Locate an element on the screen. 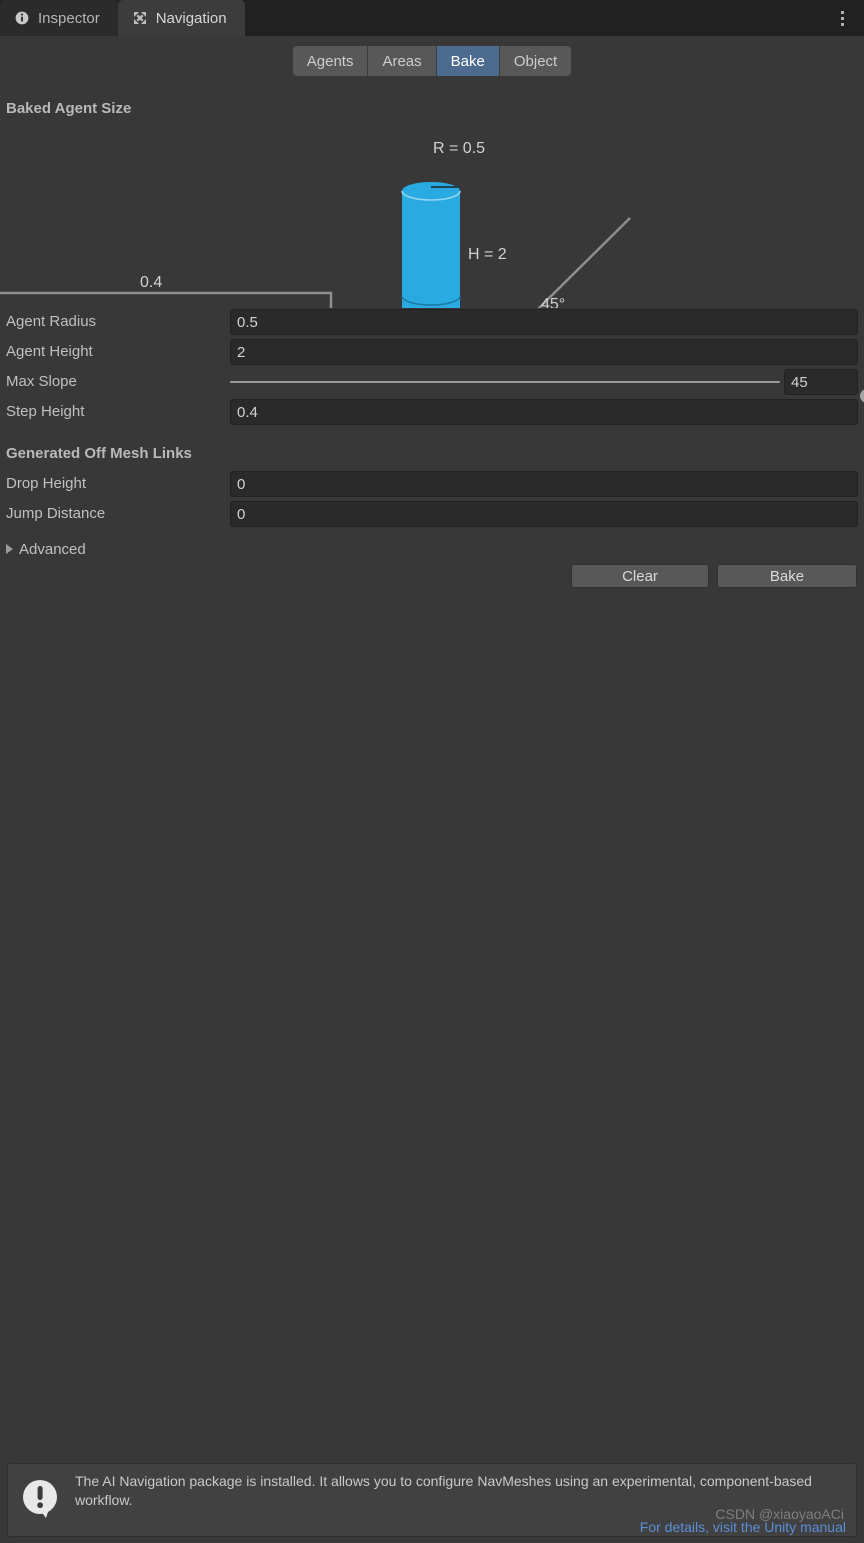 The image size is (864, 1543). row-drop-height: Drop Height is located at coordinates (432, 484).